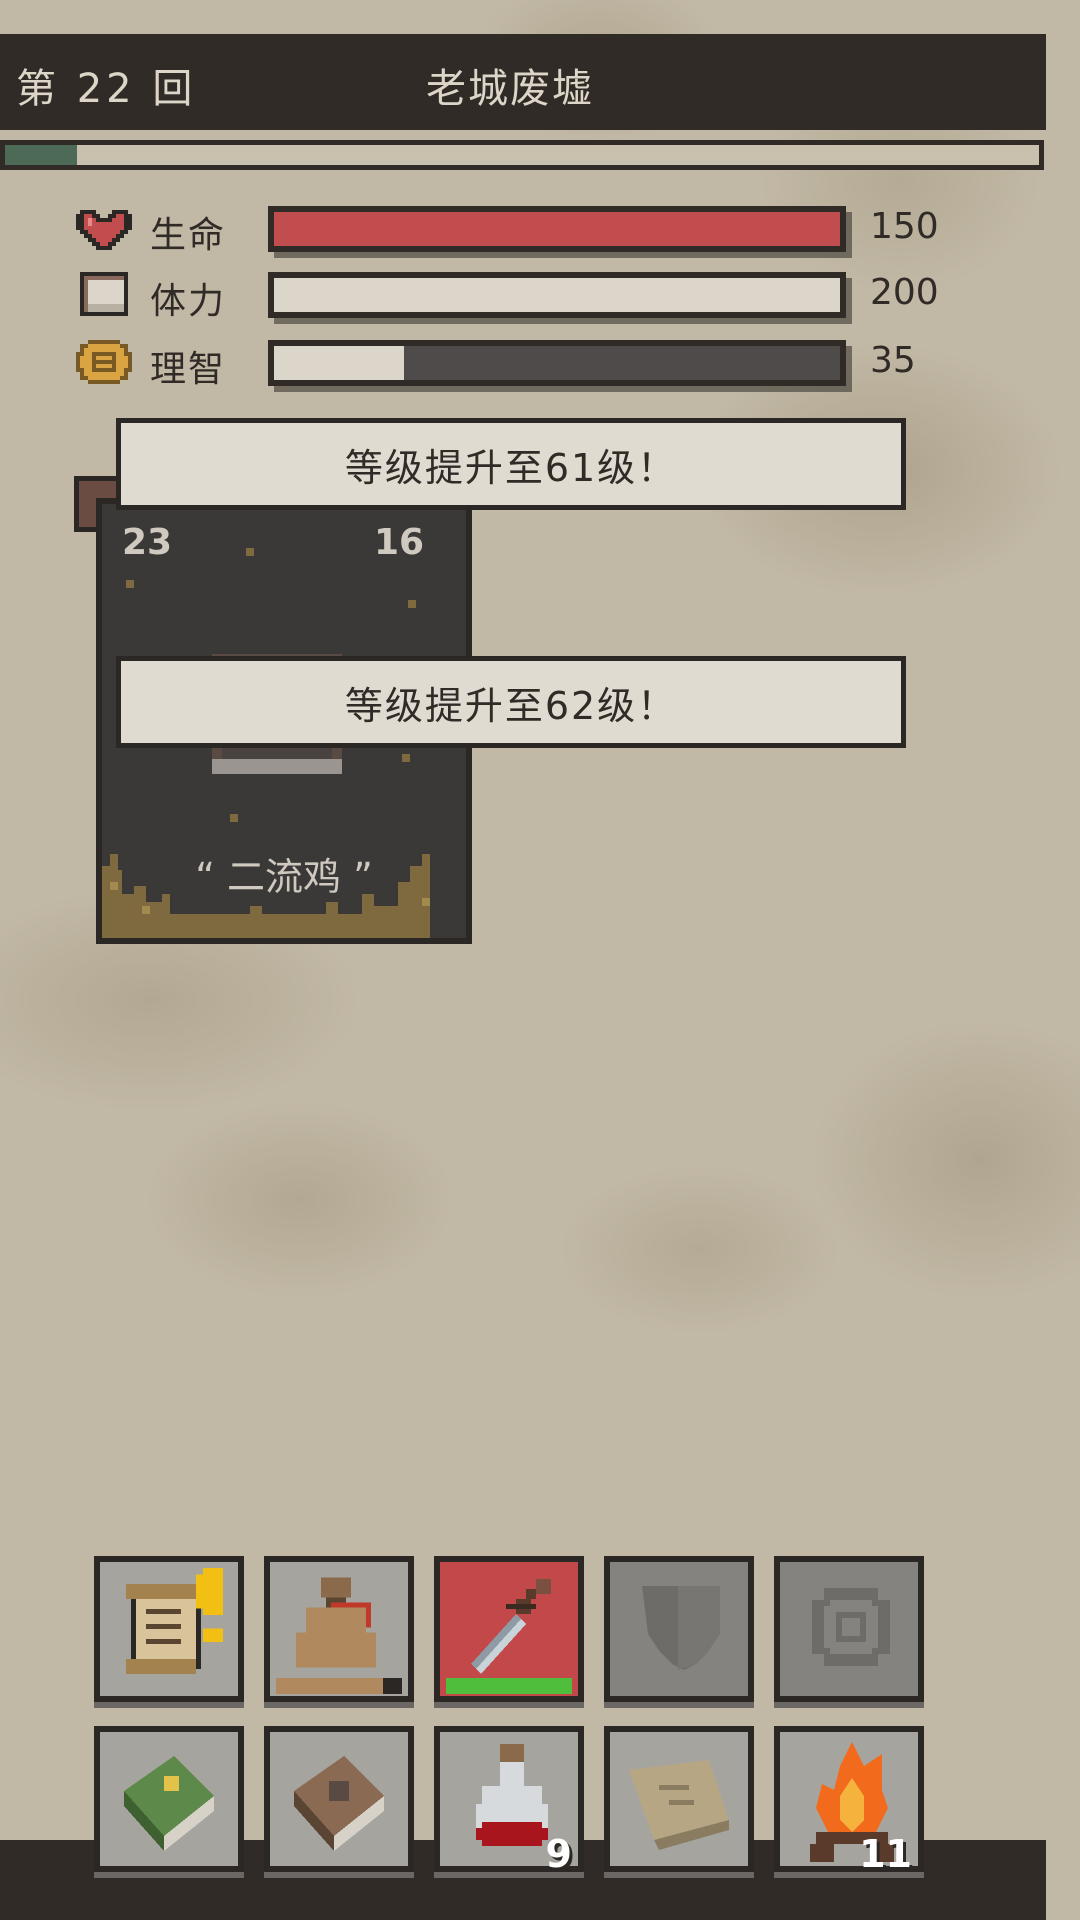 The width and height of the screenshot is (1080, 1920). I want to click on sanity-bar-fill, so click(339, 363).